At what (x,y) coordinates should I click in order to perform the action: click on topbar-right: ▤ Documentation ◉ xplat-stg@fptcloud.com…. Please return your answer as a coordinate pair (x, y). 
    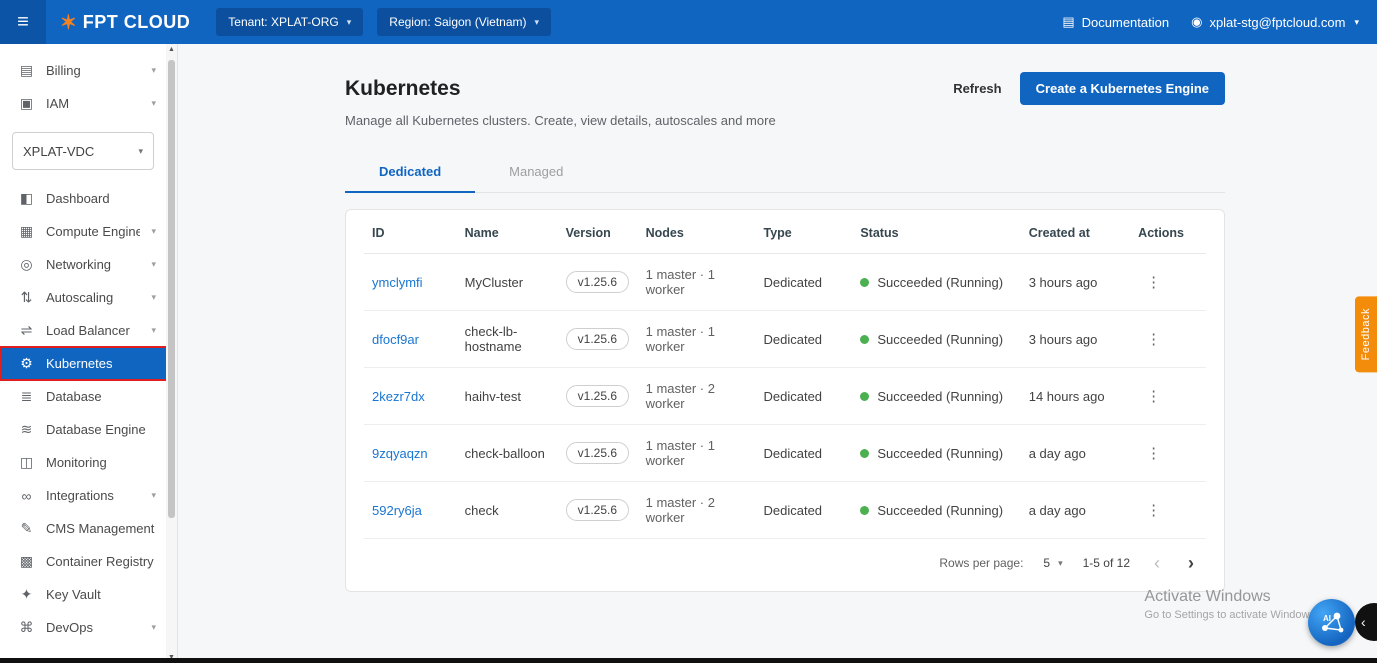
    Looking at the image, I should click on (1210, 22).